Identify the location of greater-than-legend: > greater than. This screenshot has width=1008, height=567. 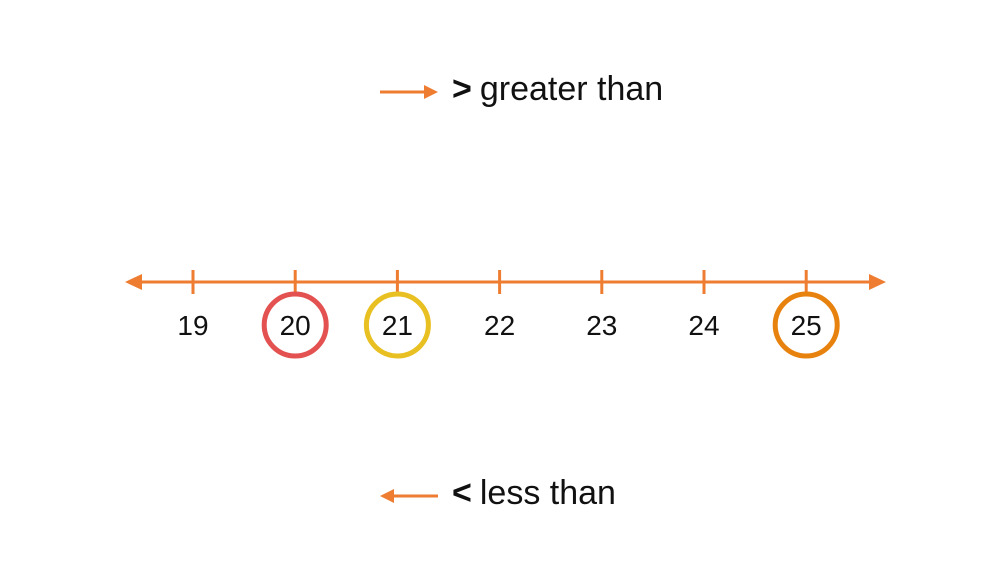
(557, 89).